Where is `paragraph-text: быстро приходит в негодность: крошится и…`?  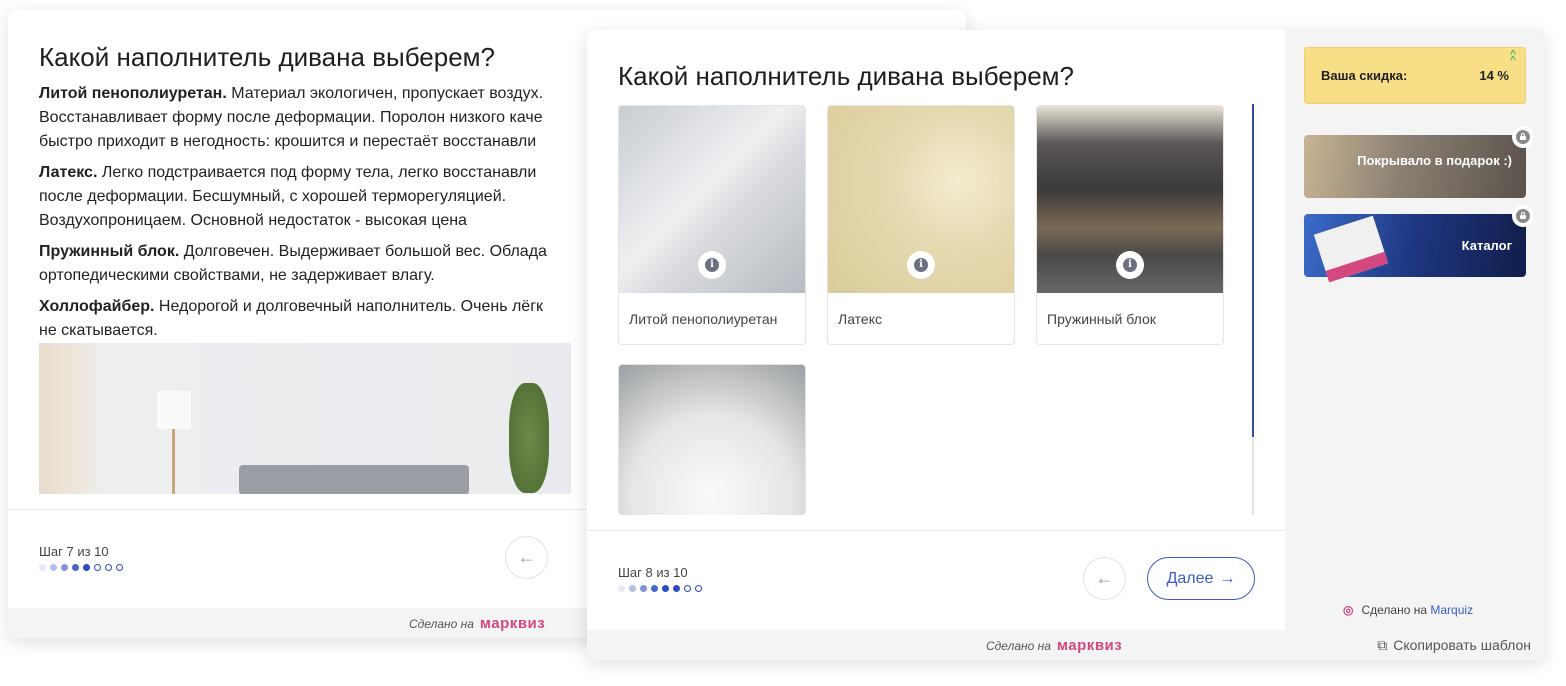 paragraph-text: быстро приходит в негодность: крошится и… is located at coordinates (288, 141).